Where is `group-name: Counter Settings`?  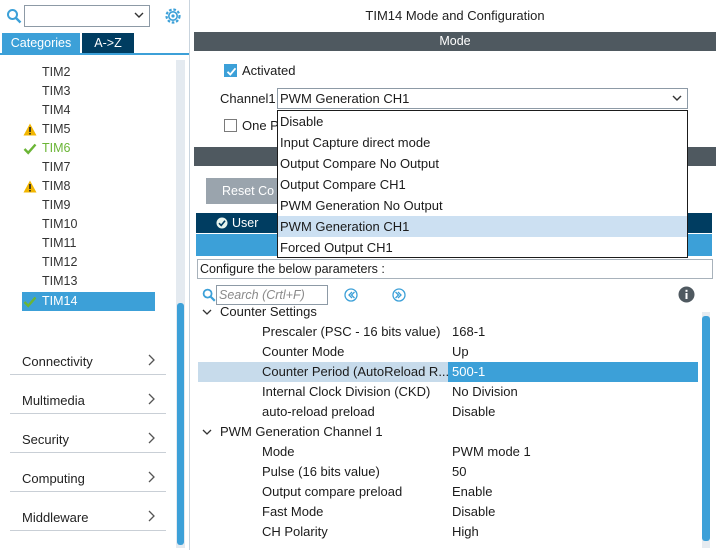 group-name: Counter Settings is located at coordinates (268, 312).